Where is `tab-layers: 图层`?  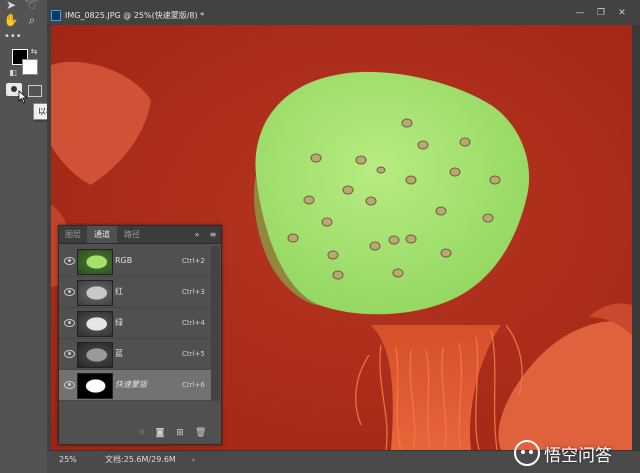
tab-layers: 图层 is located at coordinates (73, 234).